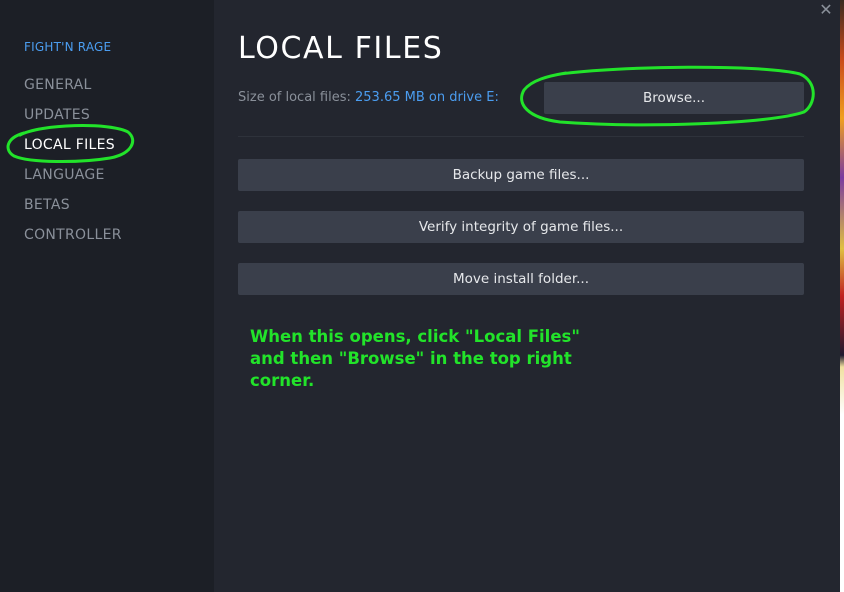 The height and width of the screenshot is (592, 844). Describe the element at coordinates (68, 47) in the screenshot. I see `game-title: FIGHT'N RAGE` at that location.